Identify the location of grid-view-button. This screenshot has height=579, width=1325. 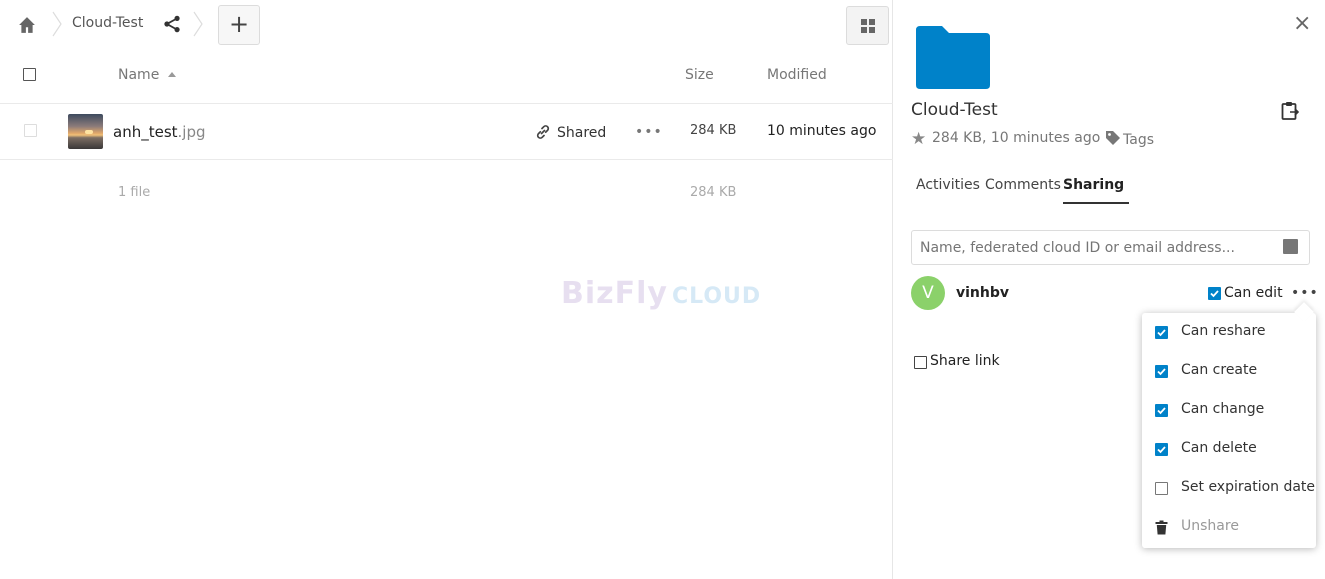
(867, 25).